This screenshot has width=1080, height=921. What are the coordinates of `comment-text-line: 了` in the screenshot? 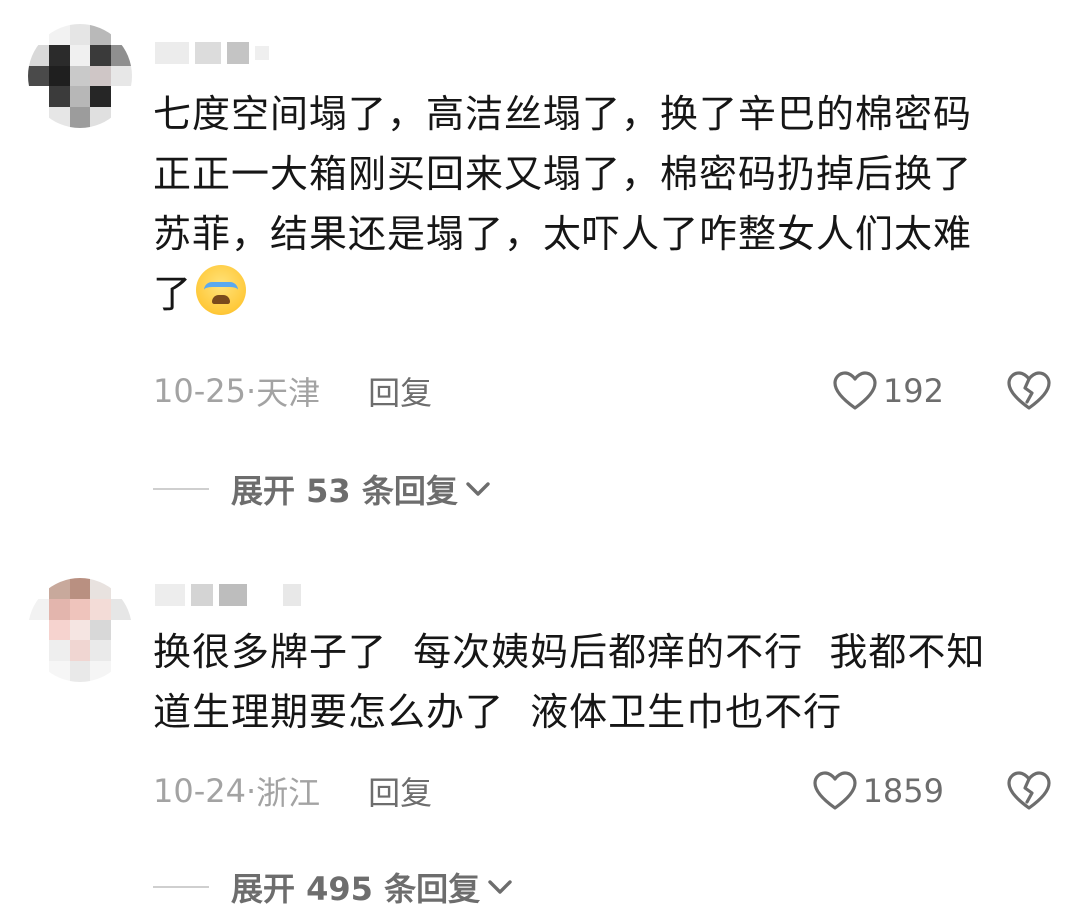 It's located at (603, 294).